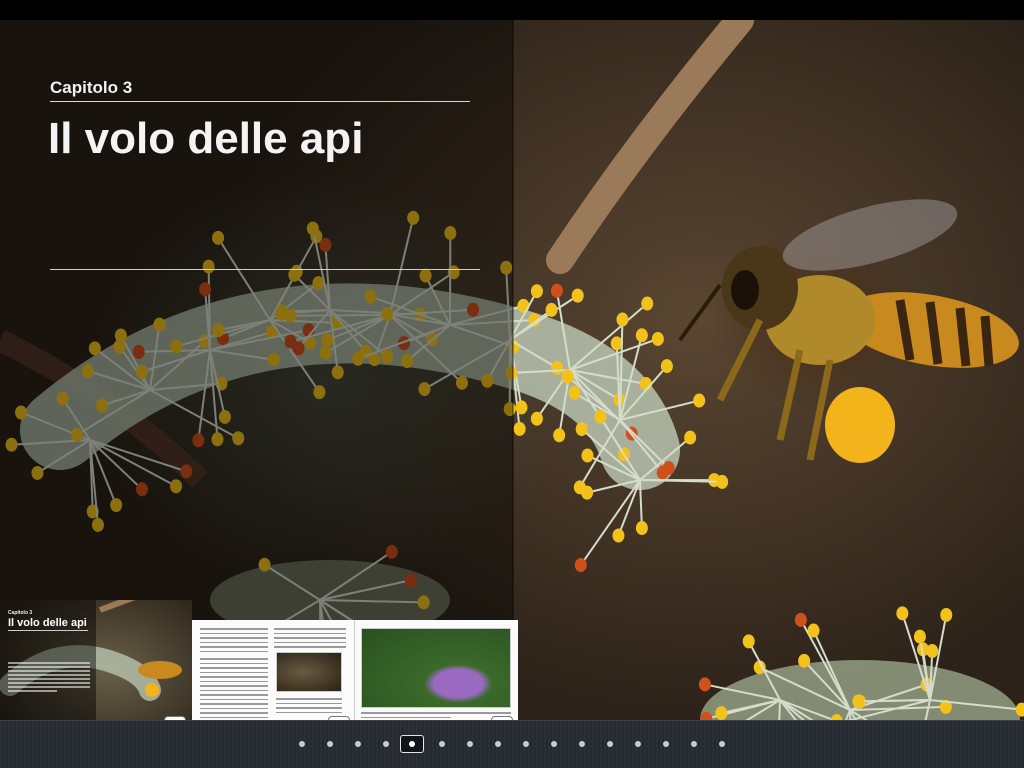 The width and height of the screenshot is (1024, 768). I want to click on page-gutter, so click(513, 370).